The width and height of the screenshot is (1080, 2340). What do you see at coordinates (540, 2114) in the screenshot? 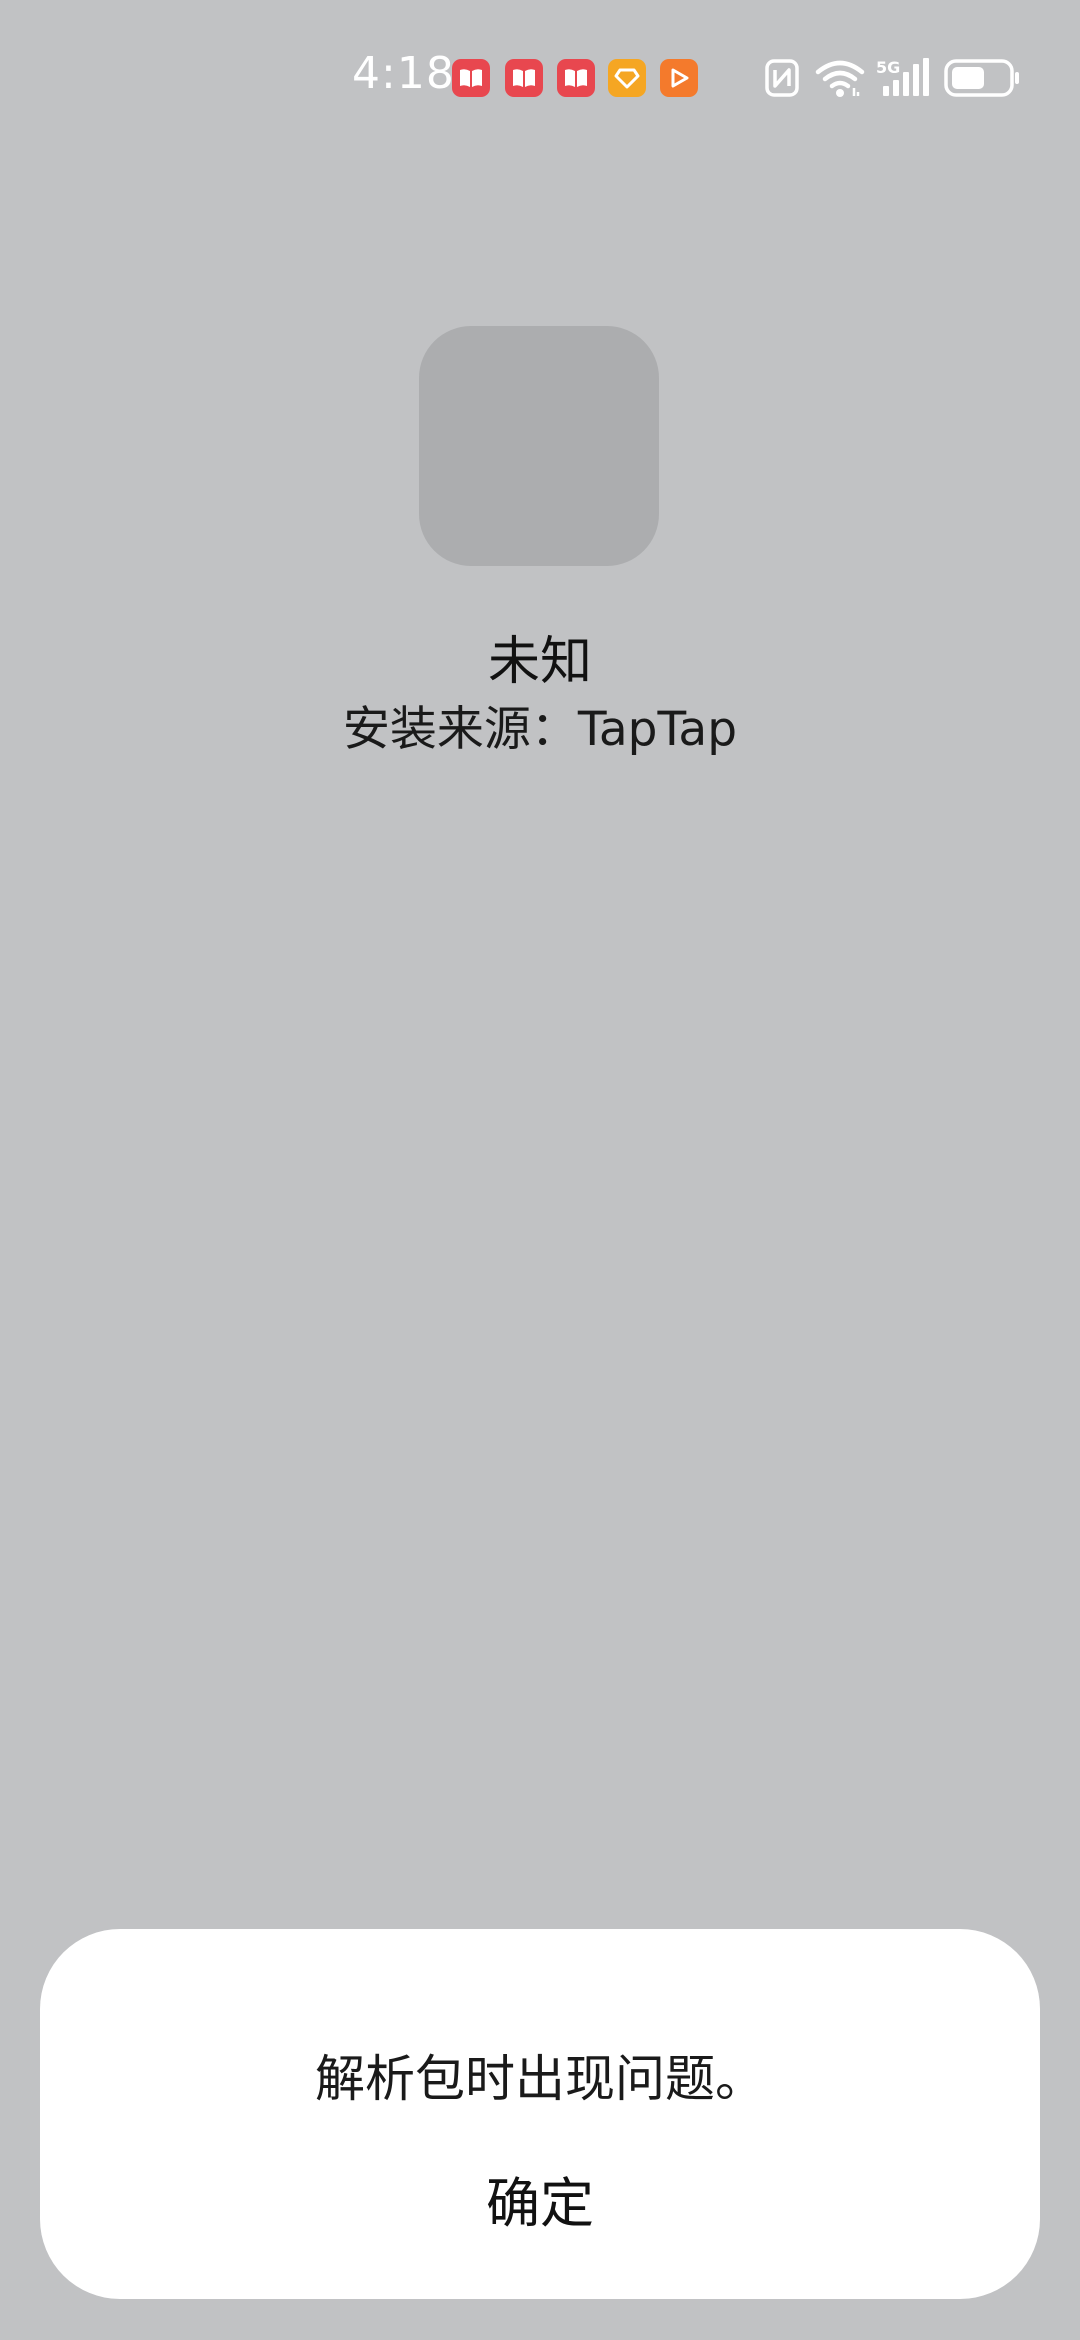
I see `error-dialog: 解析包时出现问题。 确定` at bounding box center [540, 2114].